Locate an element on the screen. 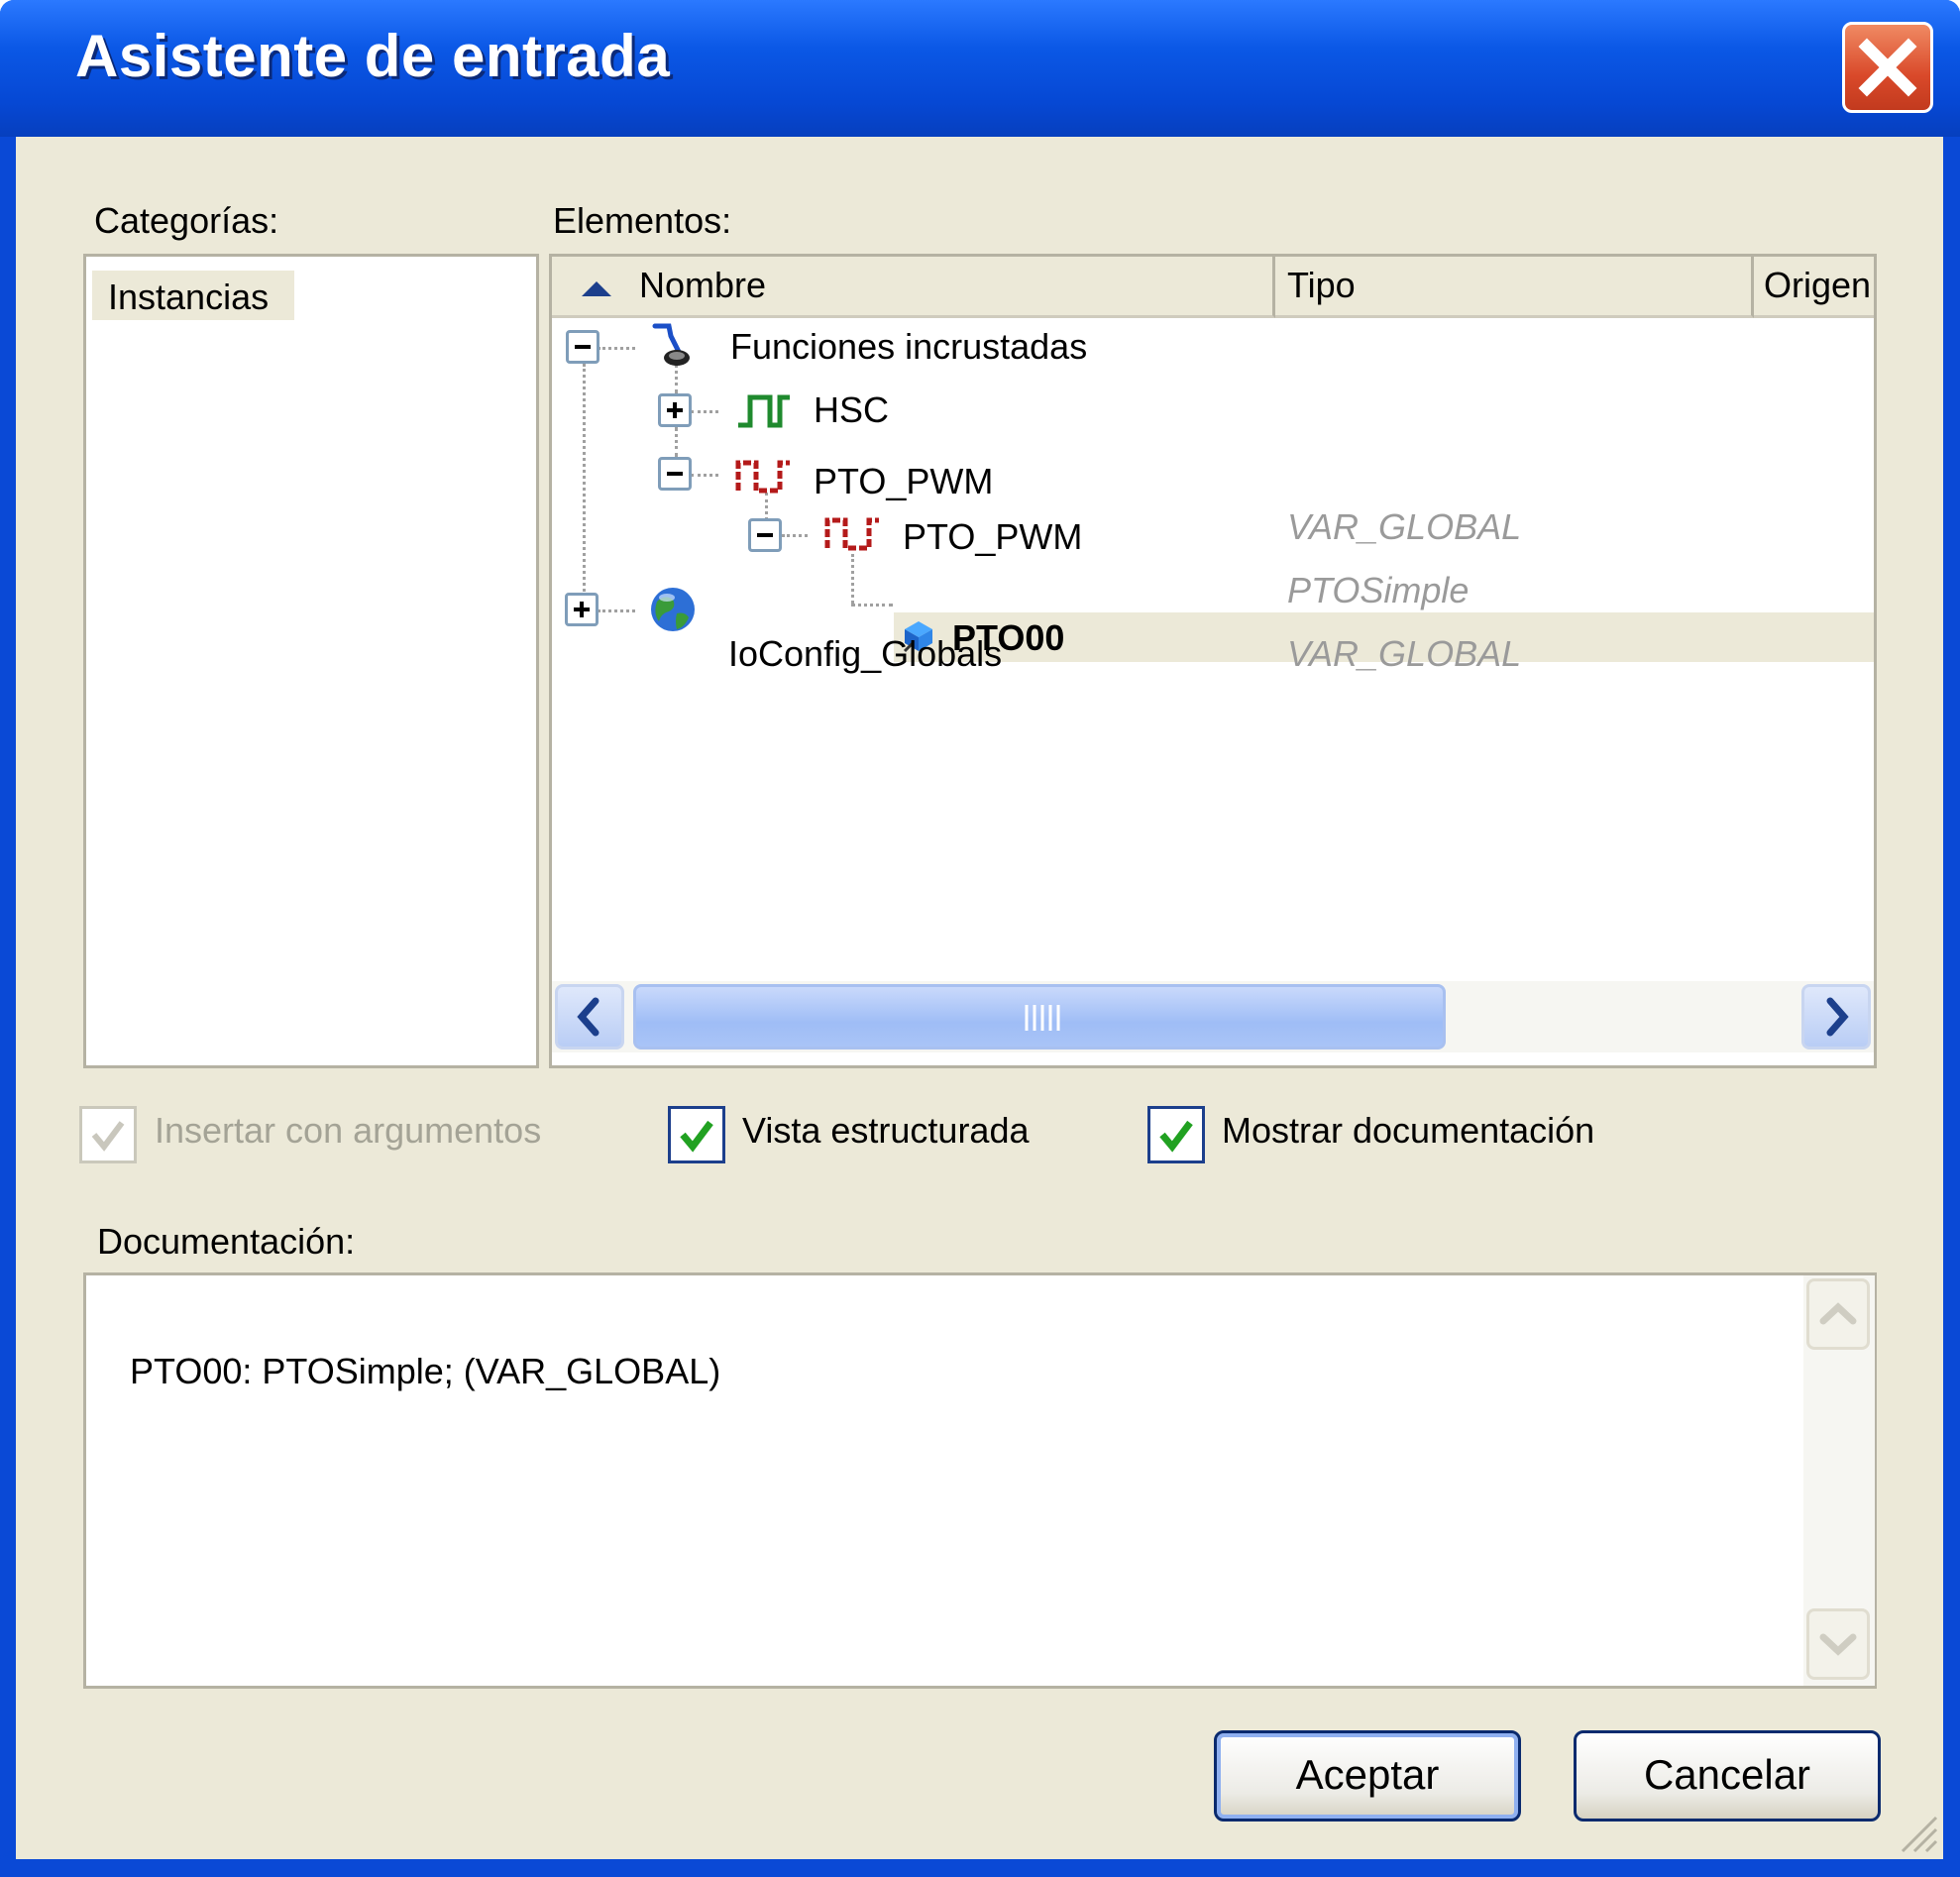 This screenshot has height=1877, width=1960. cancel-button-label: Cancelar is located at coordinates (1727, 1775).